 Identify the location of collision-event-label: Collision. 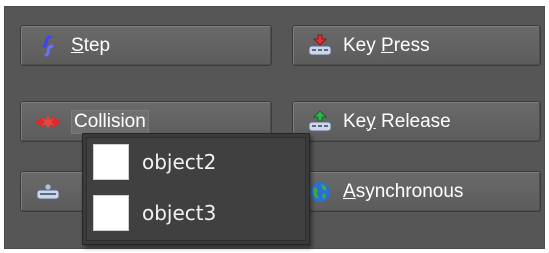
(110, 121).